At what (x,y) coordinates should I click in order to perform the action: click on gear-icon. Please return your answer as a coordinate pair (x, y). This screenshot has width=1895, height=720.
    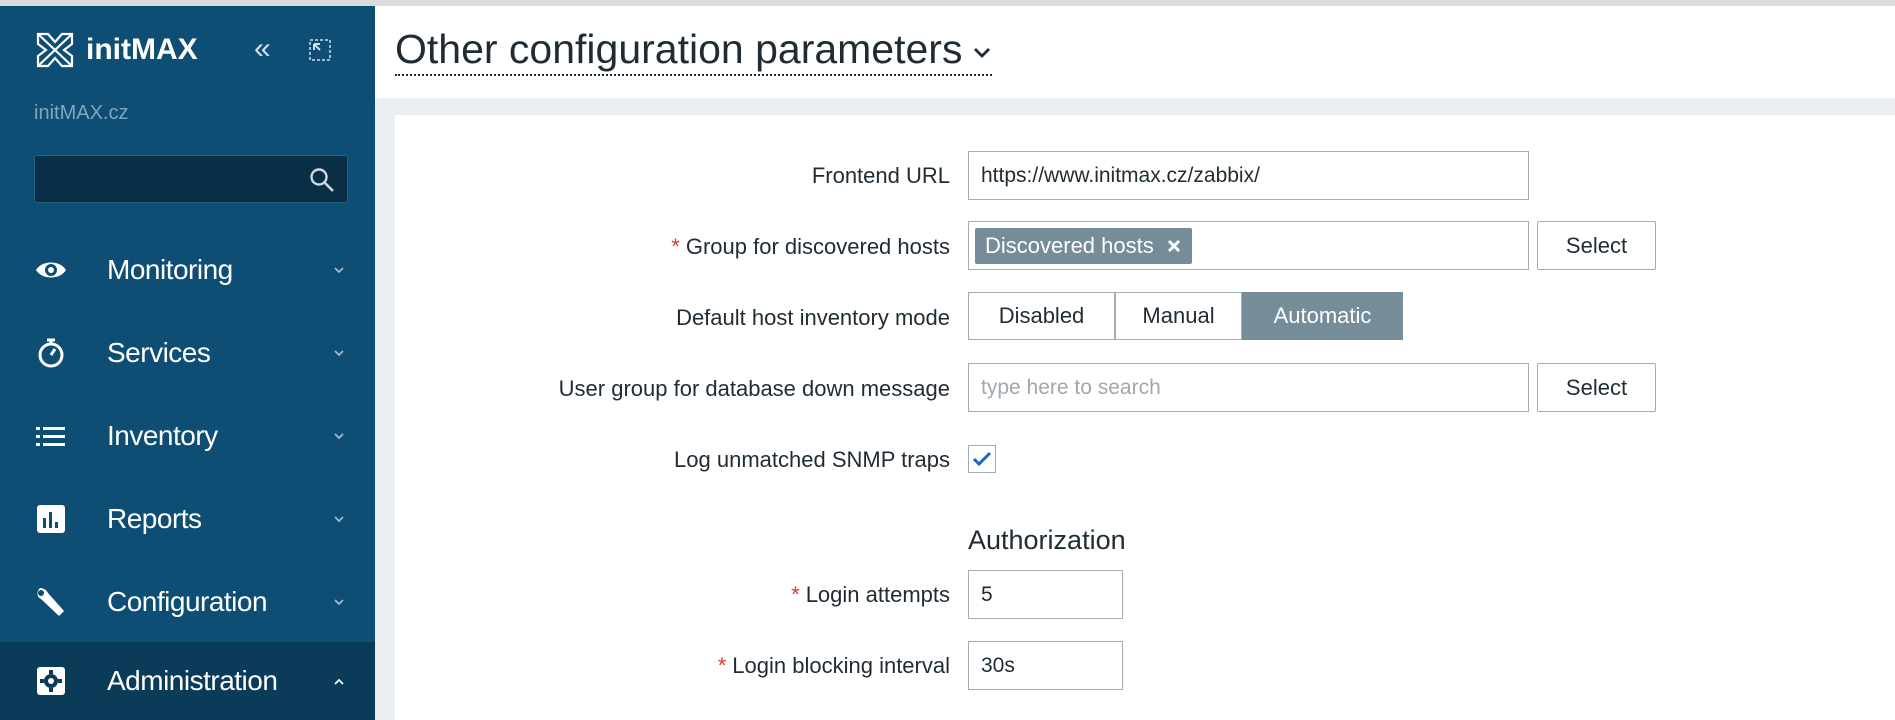
    Looking at the image, I should click on (51, 681).